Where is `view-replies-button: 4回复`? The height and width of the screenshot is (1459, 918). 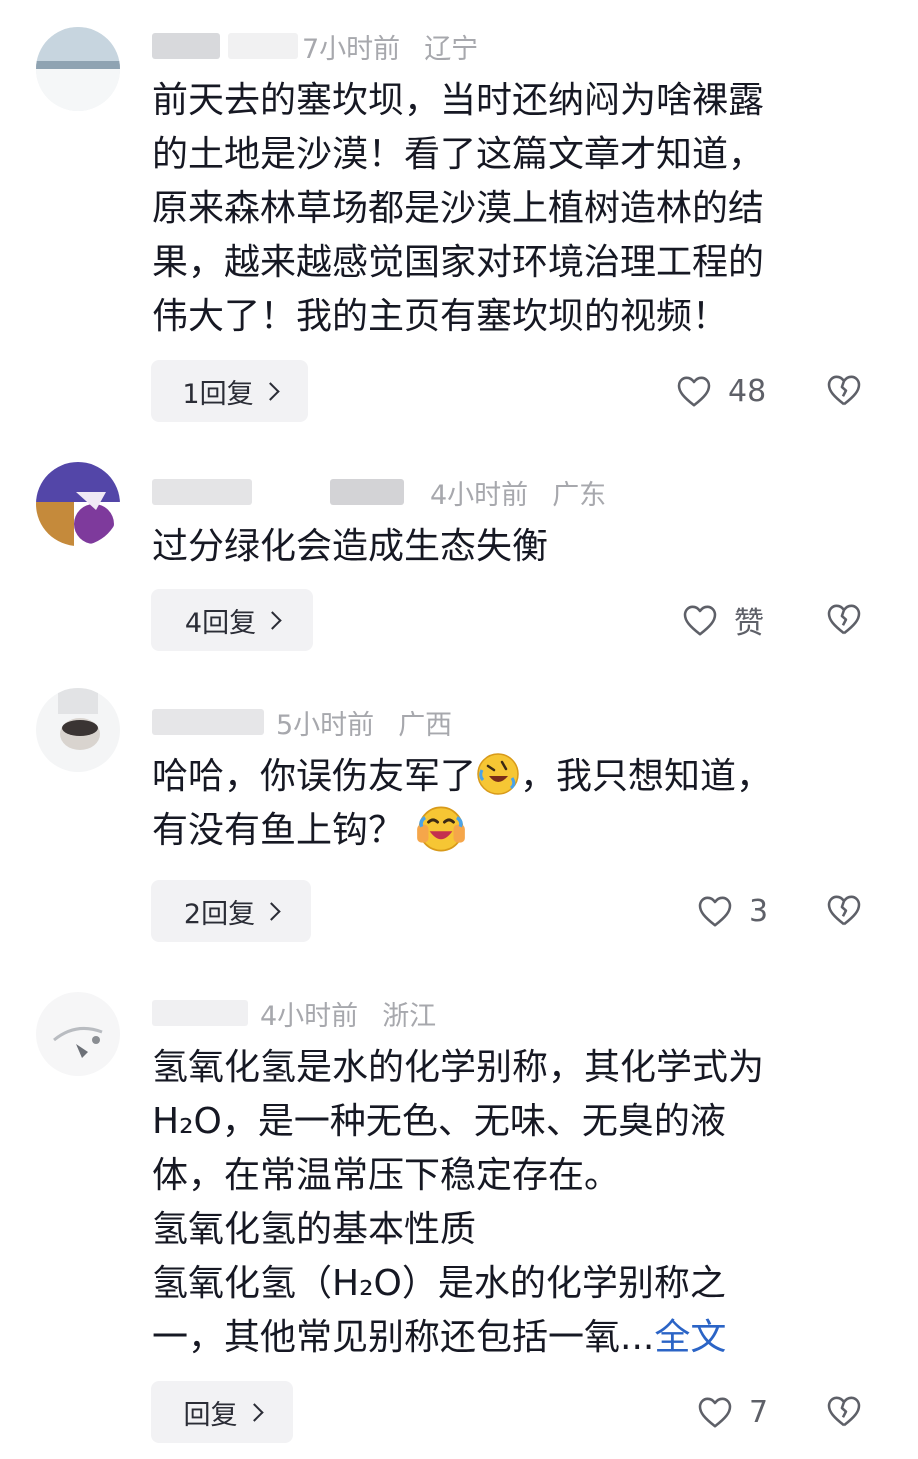
view-replies-button: 4回复 is located at coordinates (232, 620).